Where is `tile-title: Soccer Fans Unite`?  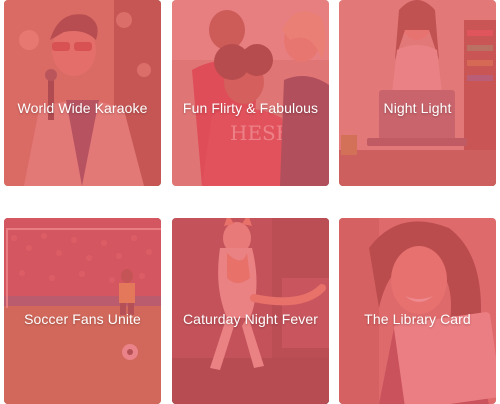 tile-title: Soccer Fans Unite is located at coordinates (82, 319).